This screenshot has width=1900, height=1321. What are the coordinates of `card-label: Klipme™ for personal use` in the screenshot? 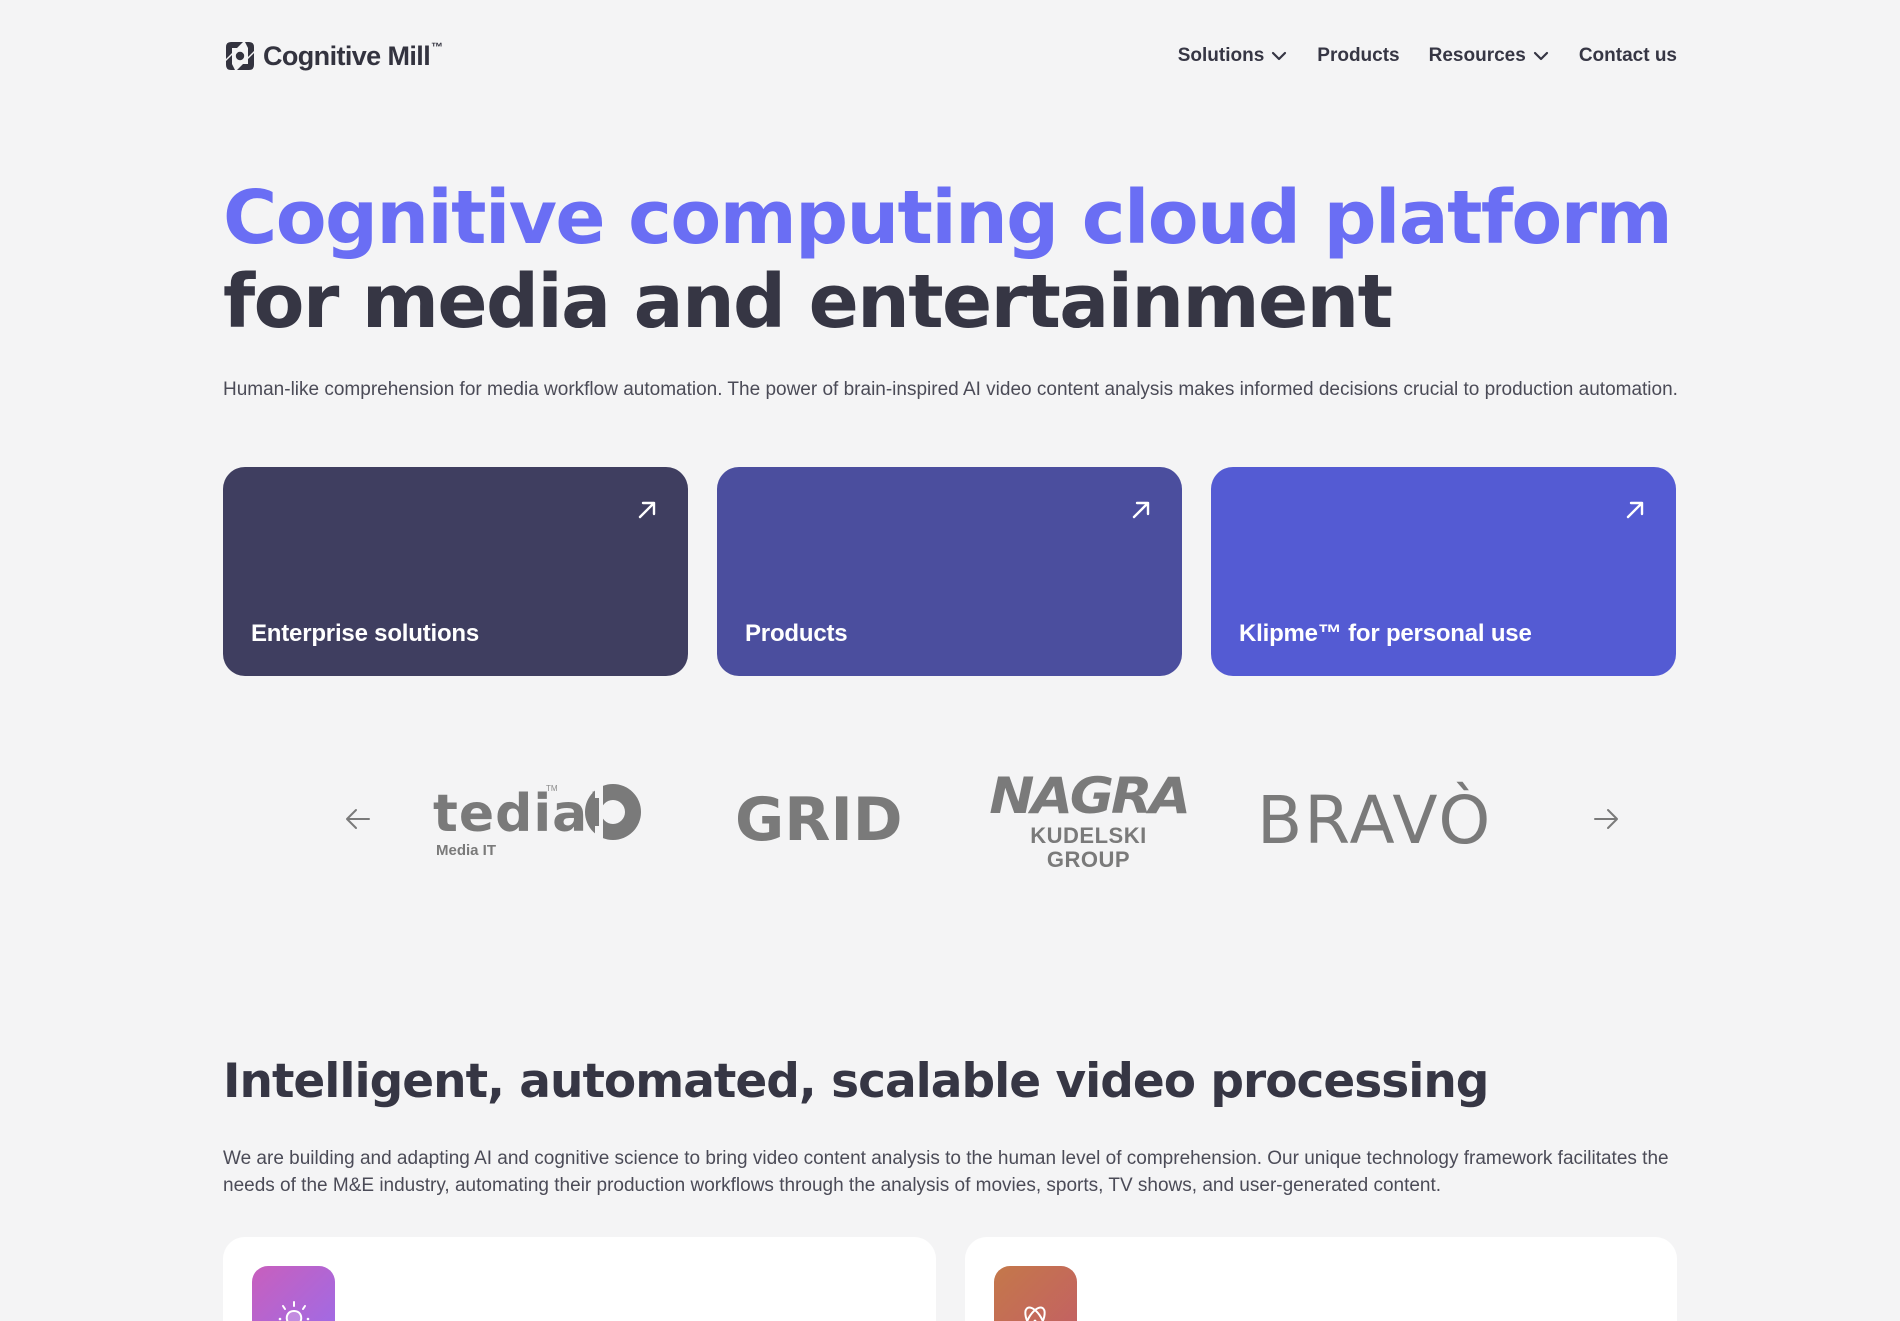 It's located at (1385, 633).